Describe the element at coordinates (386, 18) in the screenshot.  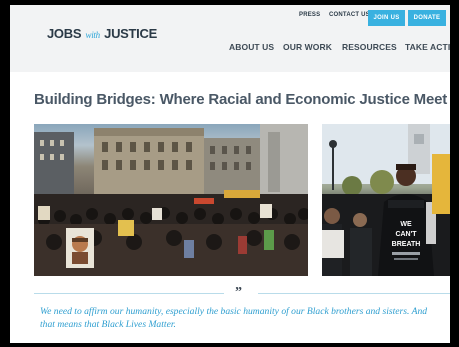
I see `join-us-button: JOIN US` at that location.